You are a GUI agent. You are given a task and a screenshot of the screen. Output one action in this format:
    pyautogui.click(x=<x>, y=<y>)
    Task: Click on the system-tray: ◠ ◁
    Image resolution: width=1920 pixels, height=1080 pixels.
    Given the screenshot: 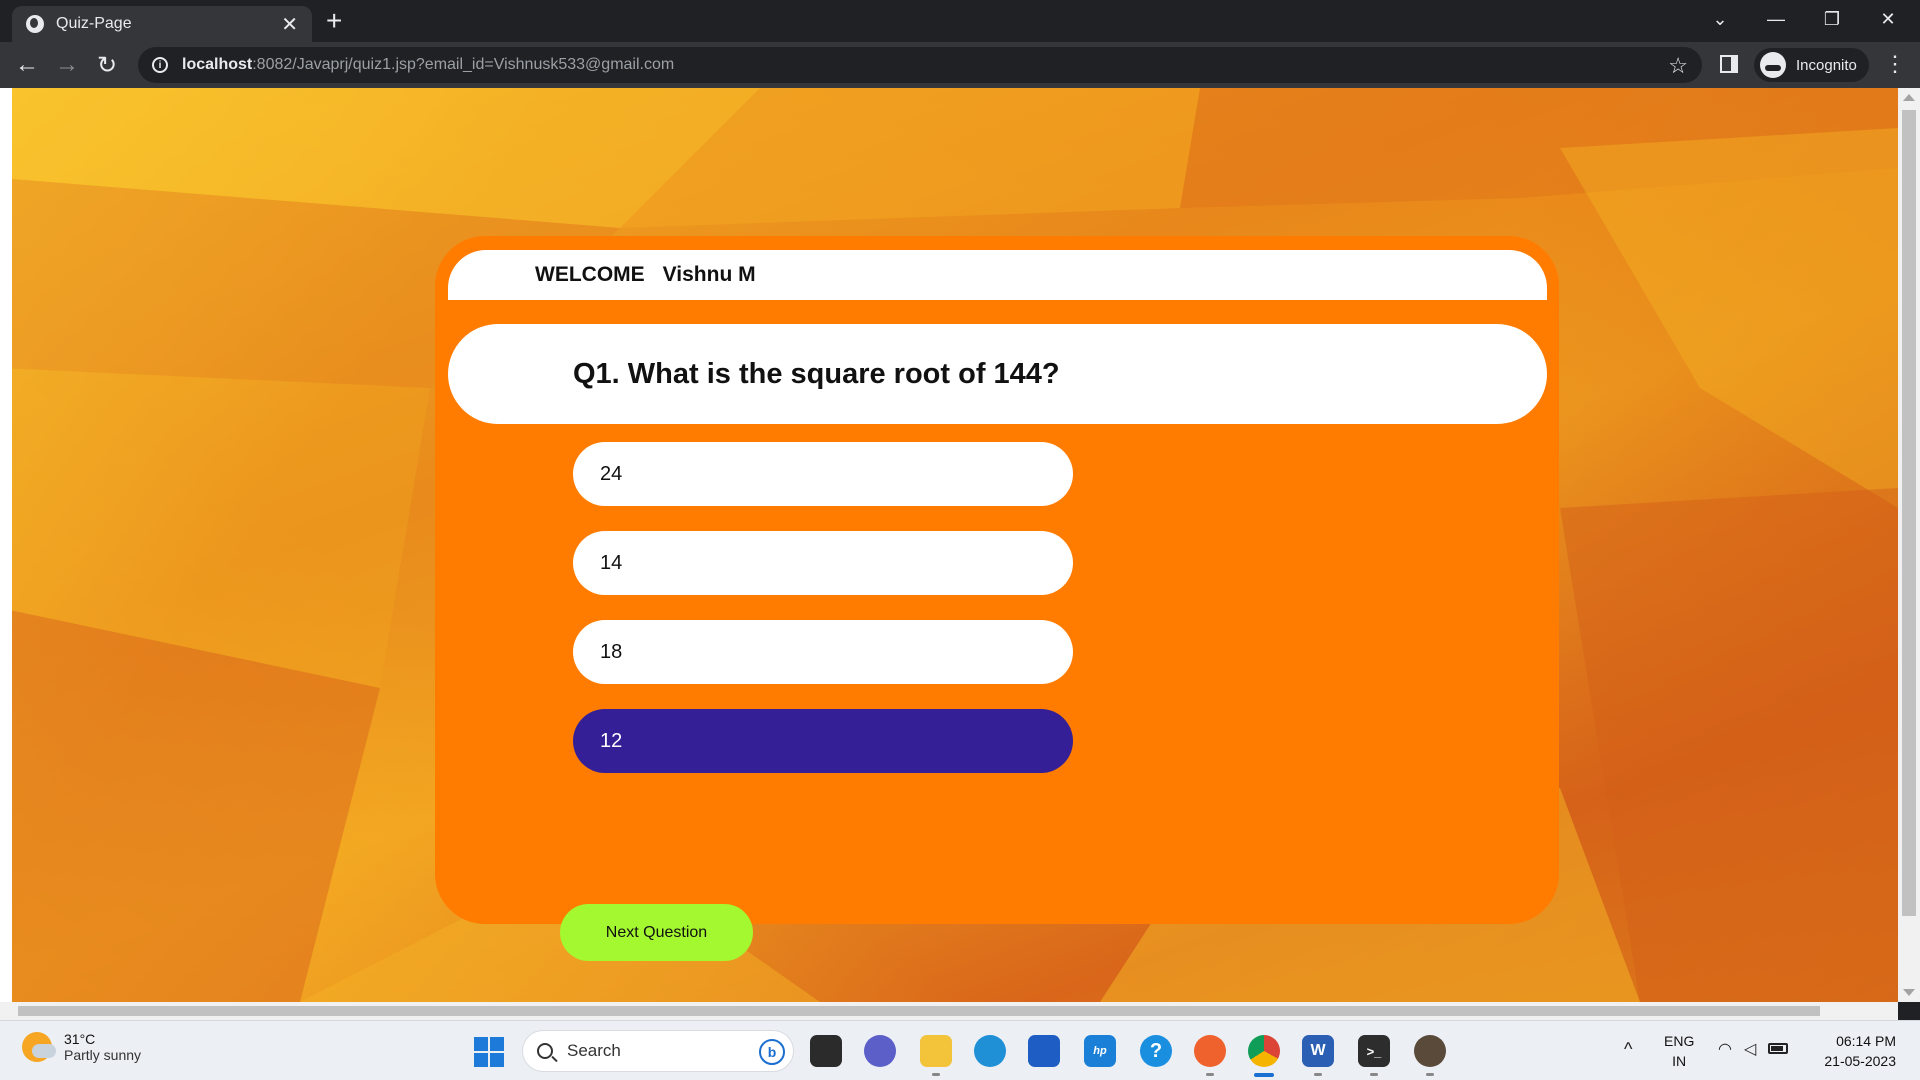 What is the action you would take?
    pyautogui.click(x=1753, y=1049)
    